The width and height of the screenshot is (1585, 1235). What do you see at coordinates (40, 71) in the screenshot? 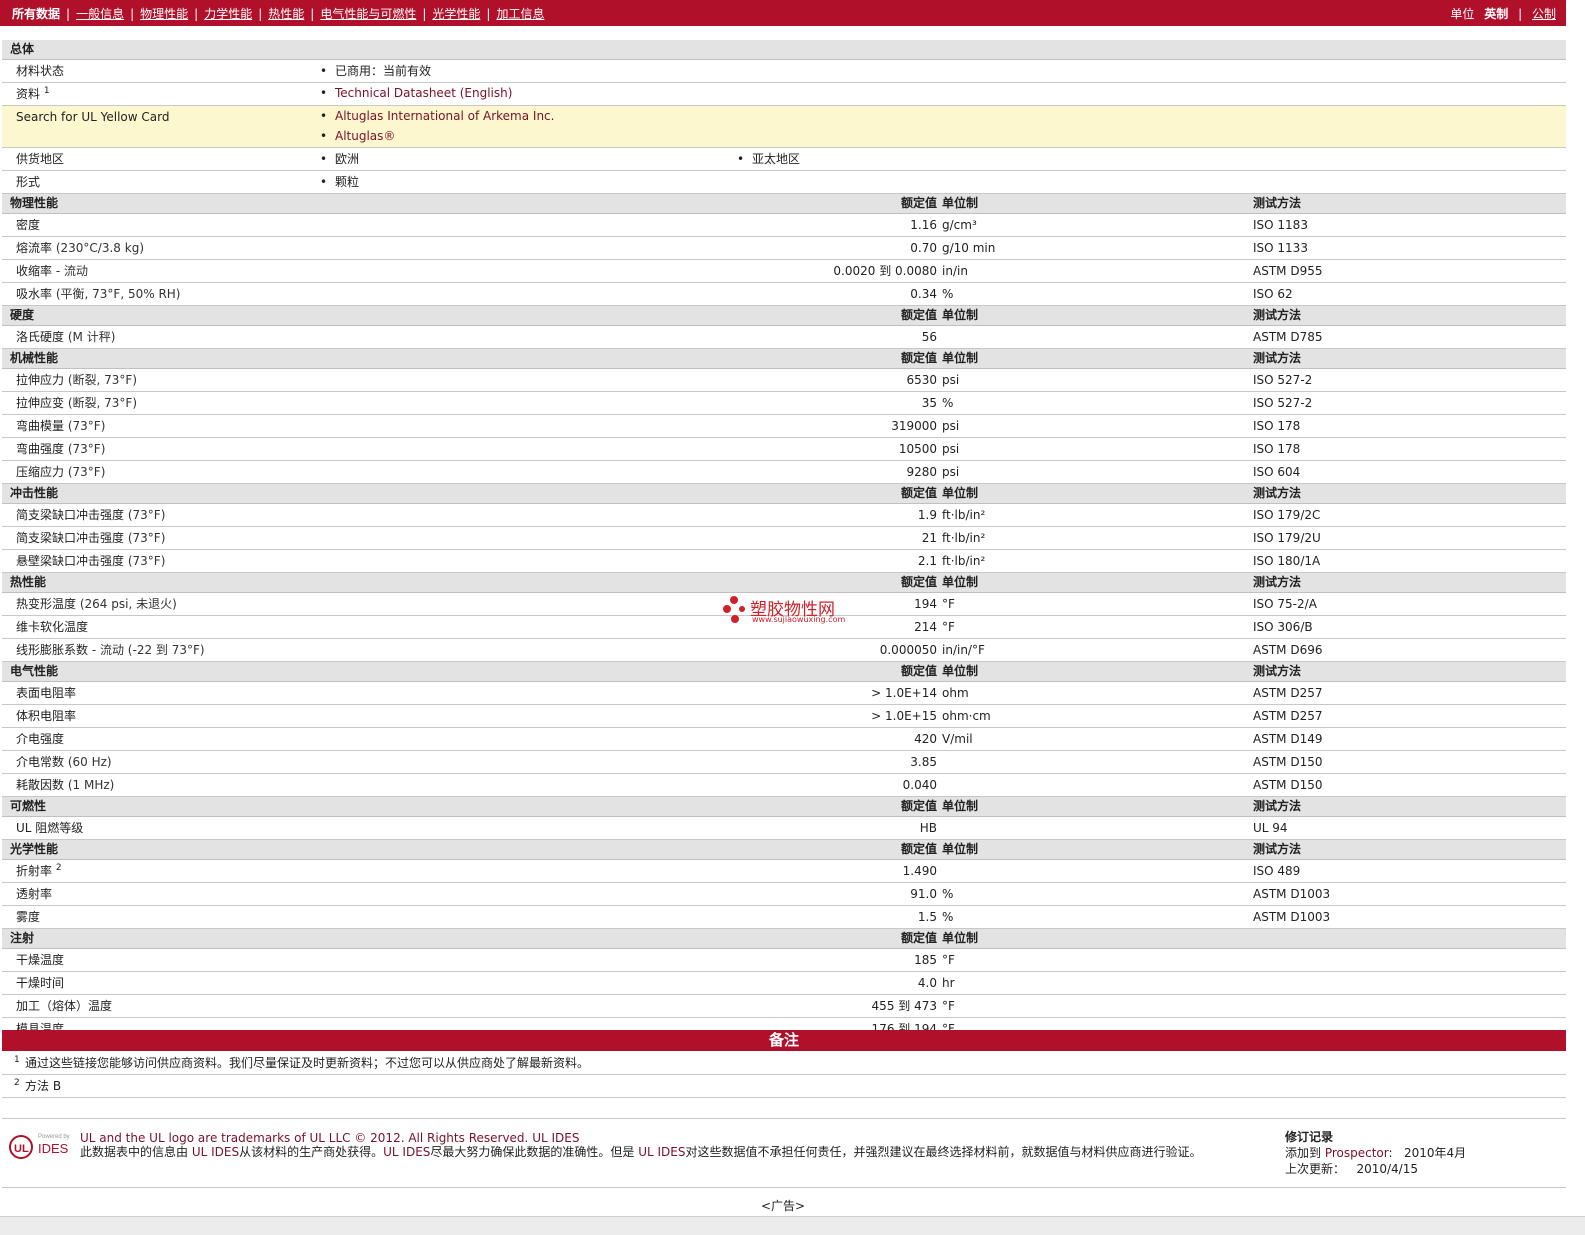
I see `property-name: 材料状态` at bounding box center [40, 71].